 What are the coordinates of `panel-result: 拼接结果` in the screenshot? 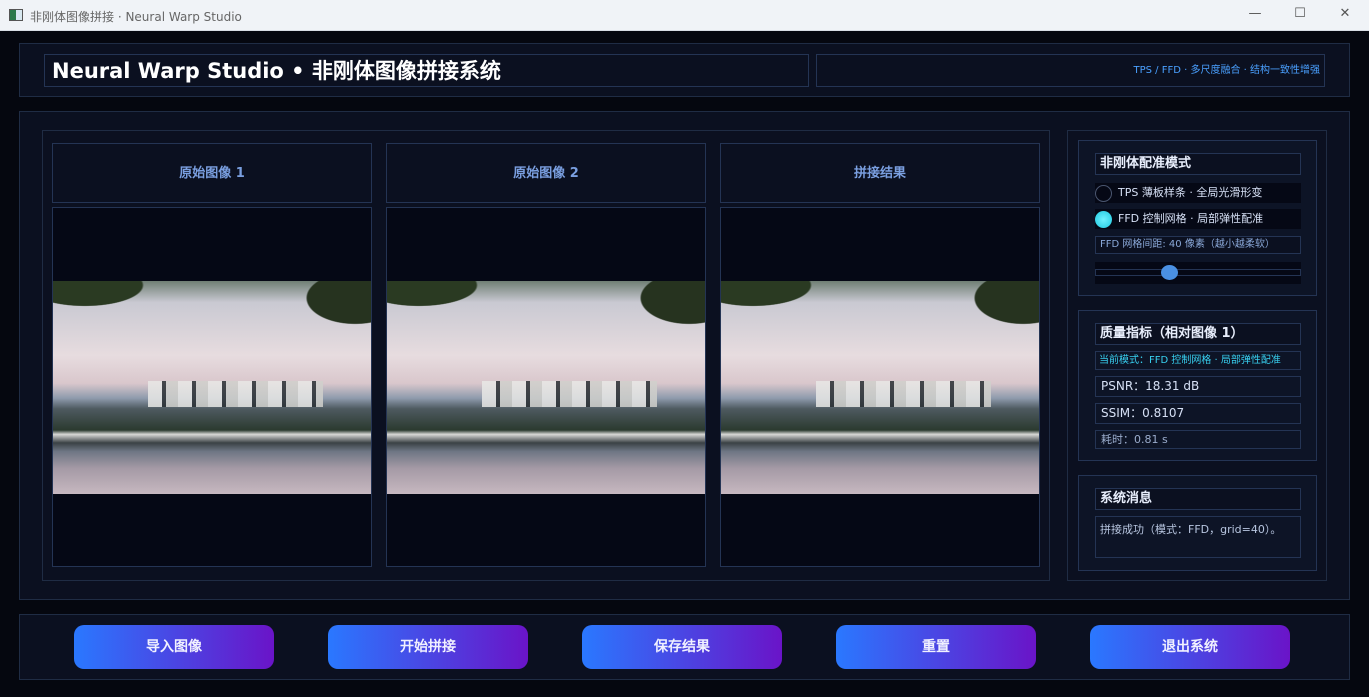 It's located at (880, 355).